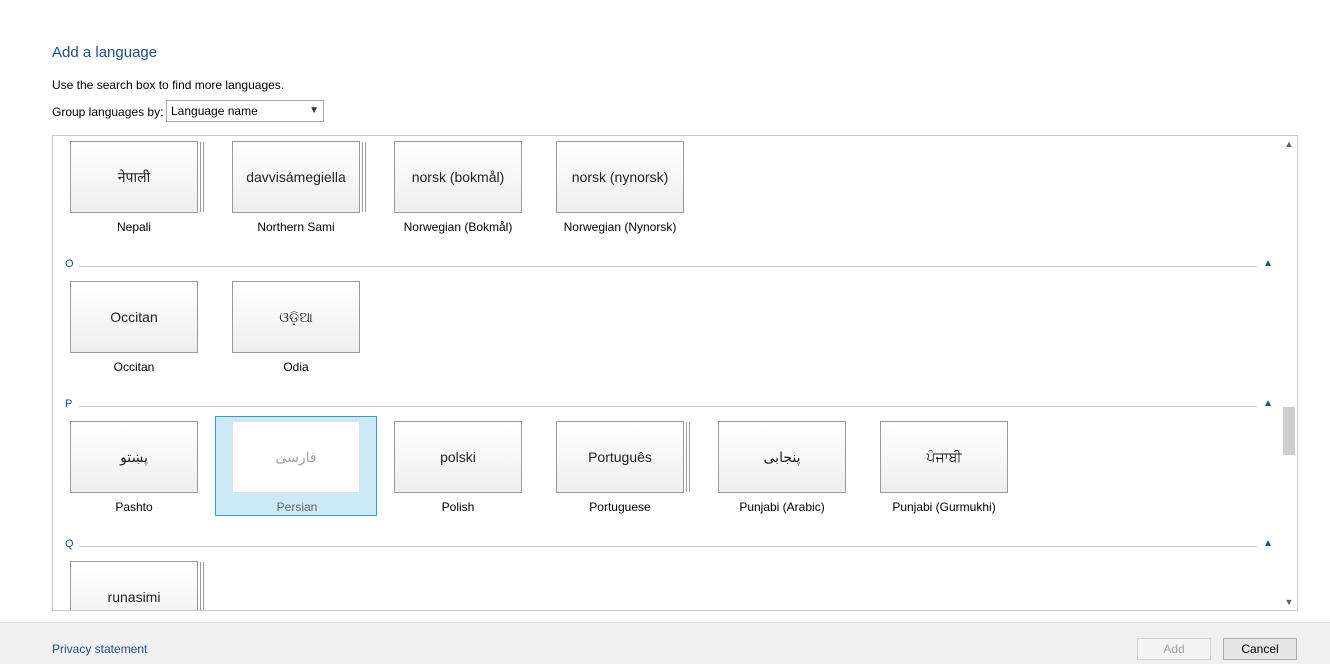 This screenshot has width=1330, height=664. Describe the element at coordinates (134, 367) in the screenshot. I see `language-name: Occitan` at that location.